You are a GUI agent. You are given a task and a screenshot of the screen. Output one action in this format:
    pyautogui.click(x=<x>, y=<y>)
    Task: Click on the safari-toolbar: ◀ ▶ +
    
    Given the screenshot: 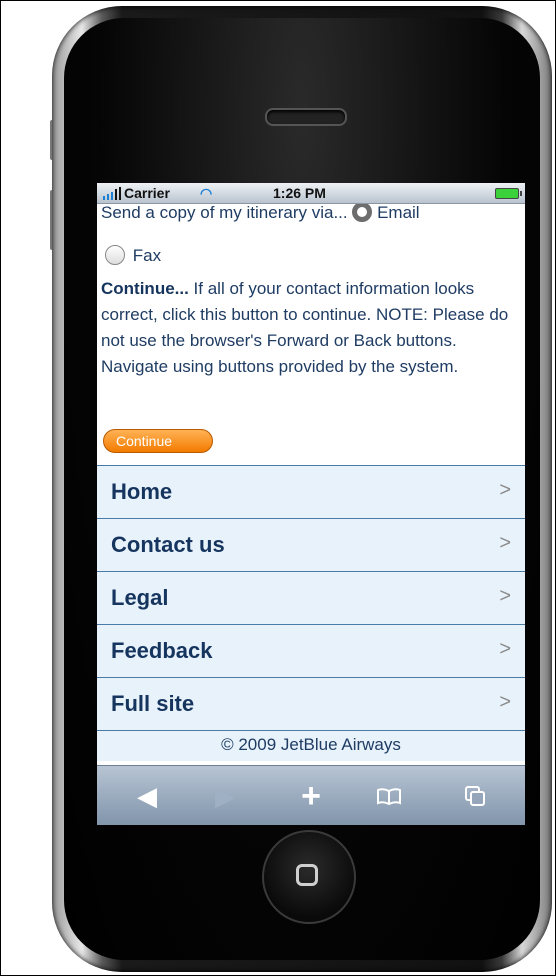 What is the action you would take?
    pyautogui.click(x=311, y=795)
    